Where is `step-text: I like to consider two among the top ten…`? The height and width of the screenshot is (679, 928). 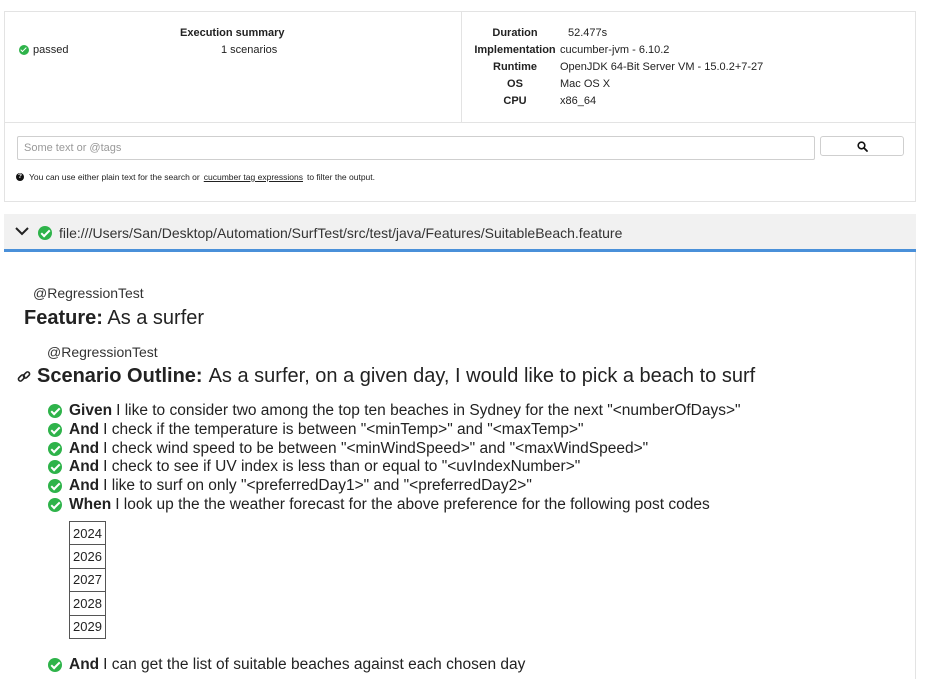 step-text: I like to consider two among the top ten… is located at coordinates (428, 410).